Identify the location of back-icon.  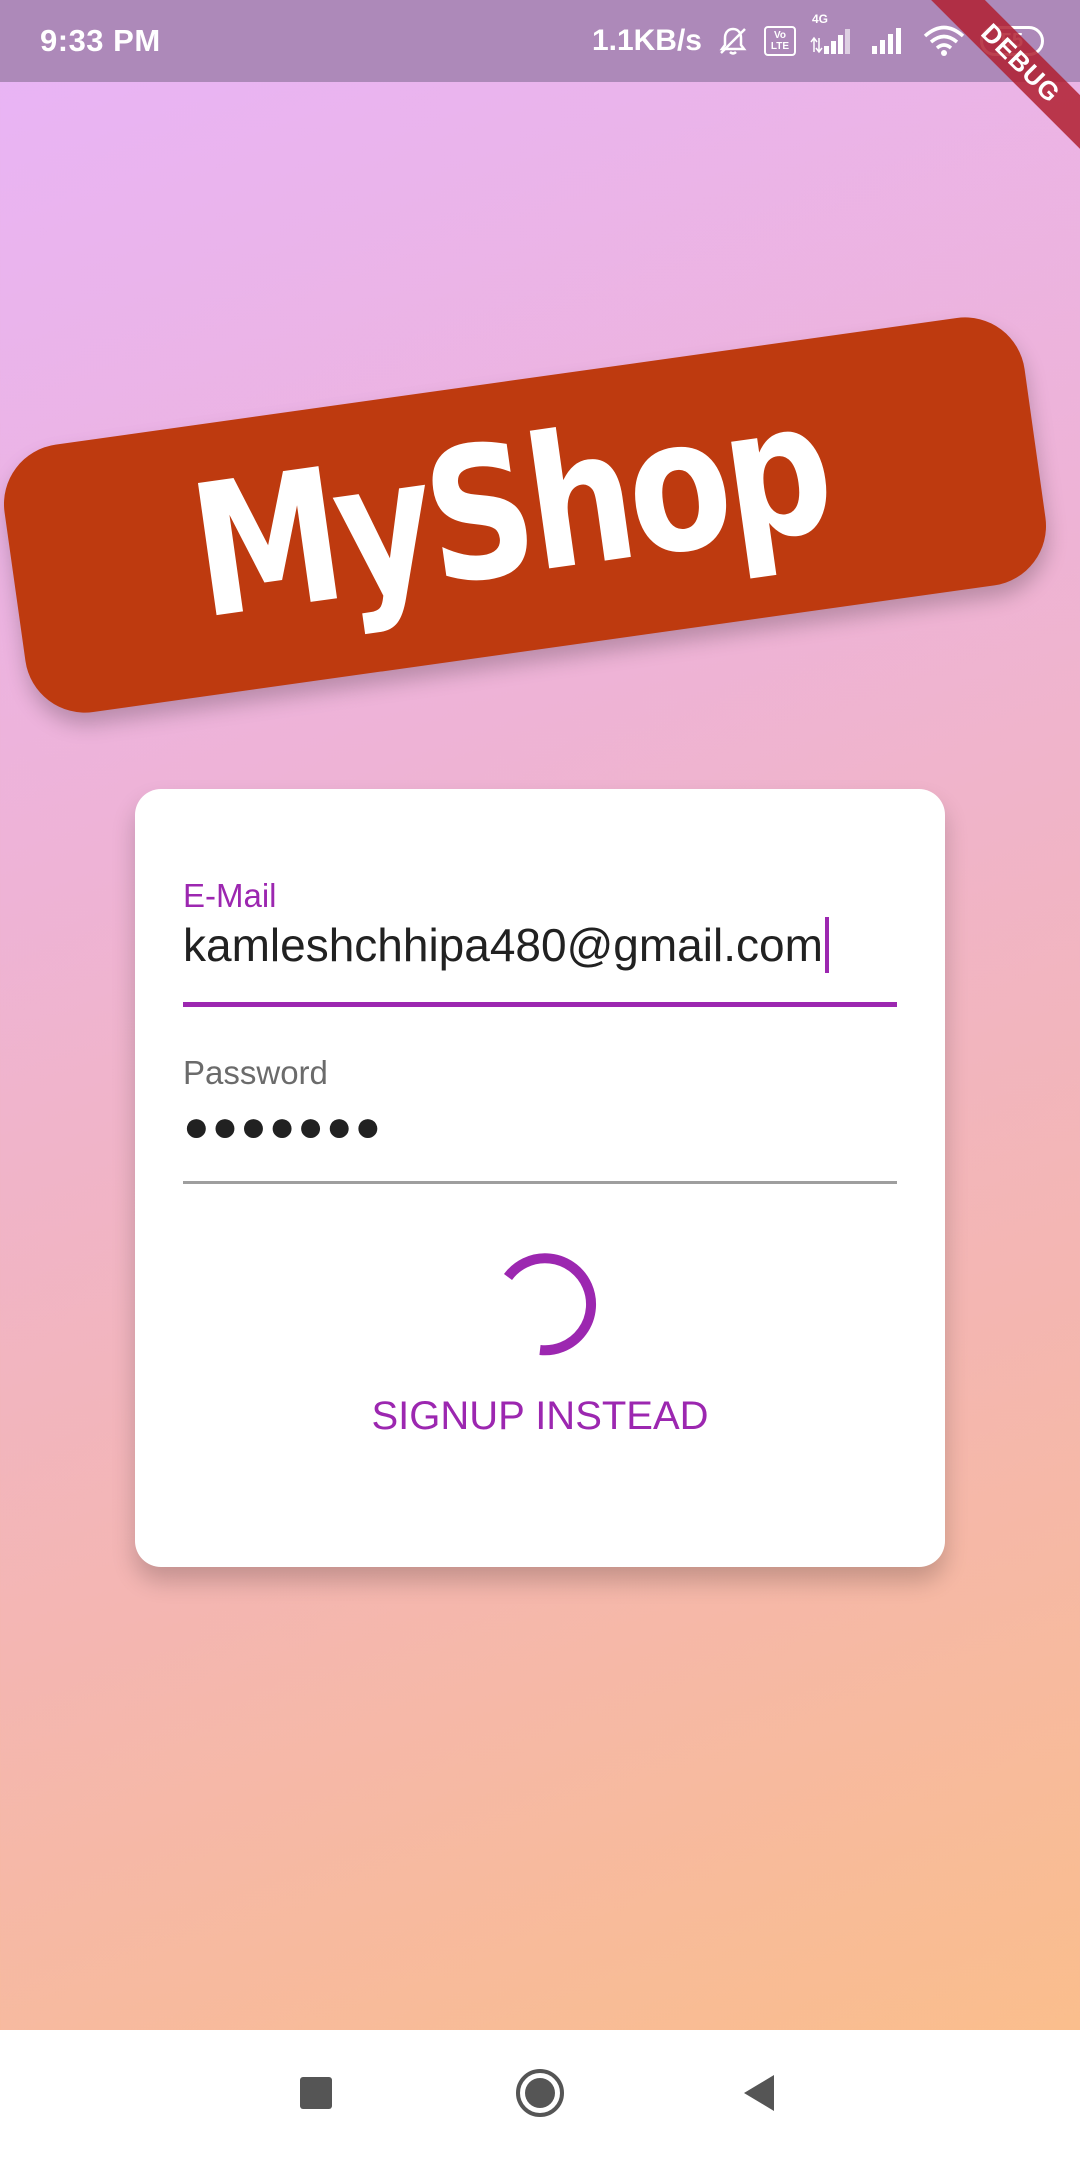
(760, 2095).